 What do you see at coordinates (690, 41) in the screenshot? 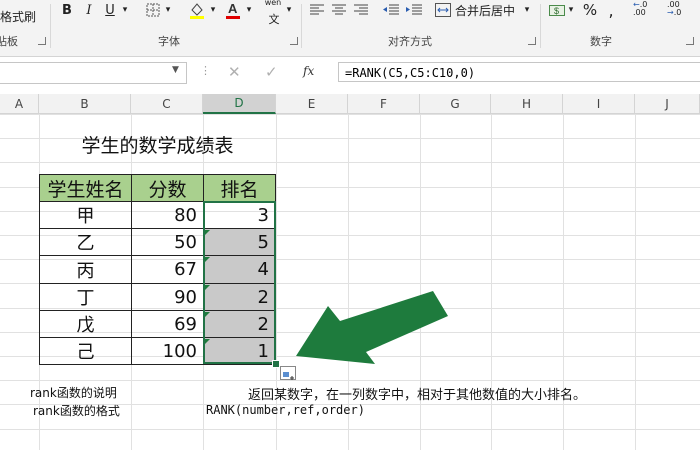
I see `number-launcher-icon` at bounding box center [690, 41].